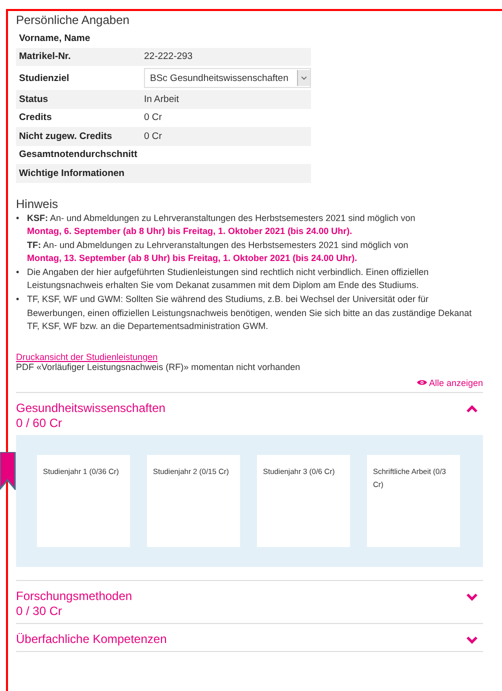 This screenshot has height=691, width=502. Describe the element at coordinates (192, 259) in the screenshot. I see `date-range-text: Montag, 13. September (ab 8 Uhr) bis Freitag, 1. Oktober 2021 (bis 24.00 Uhr).` at that location.